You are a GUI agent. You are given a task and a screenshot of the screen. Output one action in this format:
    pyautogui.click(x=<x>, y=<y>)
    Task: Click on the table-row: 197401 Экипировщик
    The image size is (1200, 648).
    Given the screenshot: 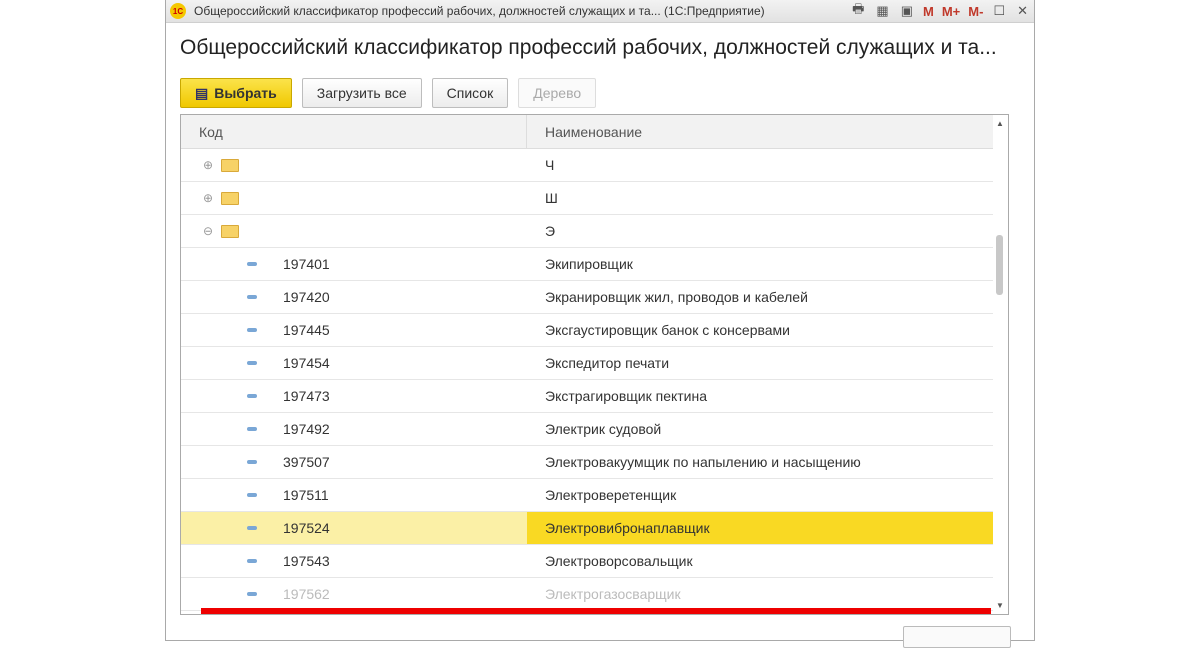 What is the action you would take?
    pyautogui.click(x=587, y=264)
    